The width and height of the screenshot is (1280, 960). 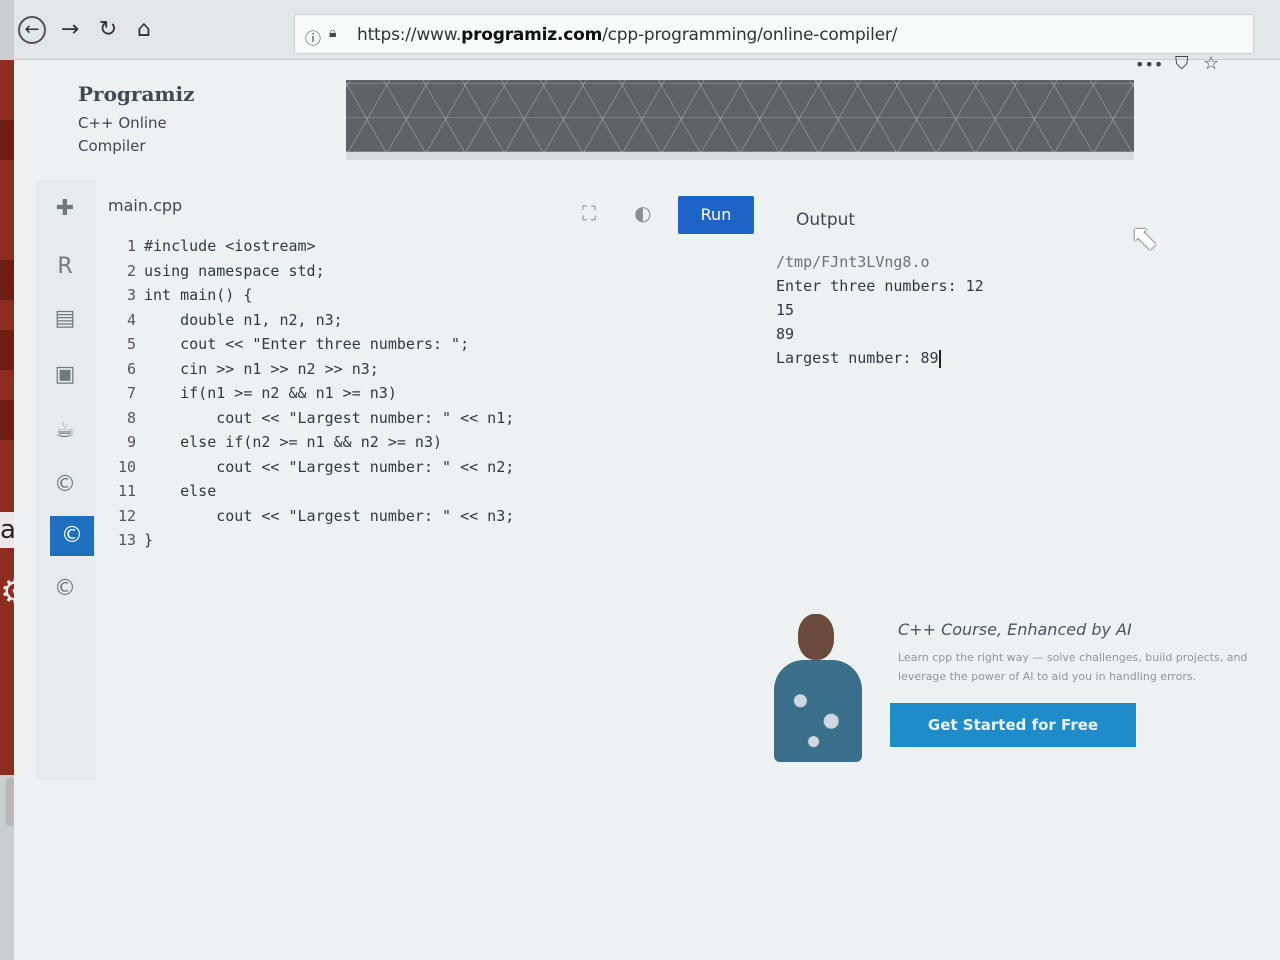 What do you see at coordinates (1211, 63) in the screenshot?
I see `bookmark-star-icon: ☆` at bounding box center [1211, 63].